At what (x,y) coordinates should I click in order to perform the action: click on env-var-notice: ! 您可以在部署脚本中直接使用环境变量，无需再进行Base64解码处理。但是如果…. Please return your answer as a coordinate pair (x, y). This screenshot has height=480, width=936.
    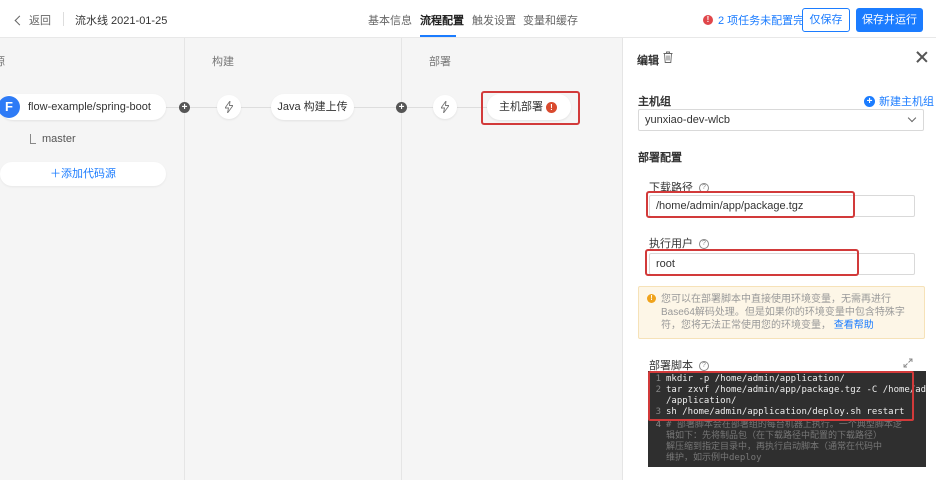
    Looking at the image, I should click on (781, 312).